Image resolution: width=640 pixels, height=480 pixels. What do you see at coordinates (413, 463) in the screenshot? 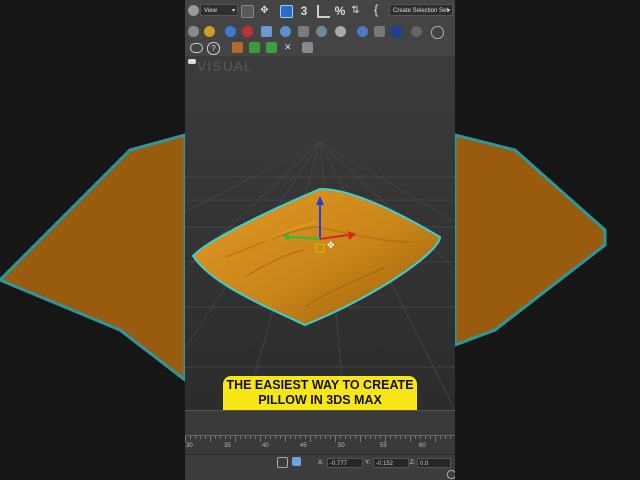
I see `z-label: Z:` at bounding box center [413, 463].